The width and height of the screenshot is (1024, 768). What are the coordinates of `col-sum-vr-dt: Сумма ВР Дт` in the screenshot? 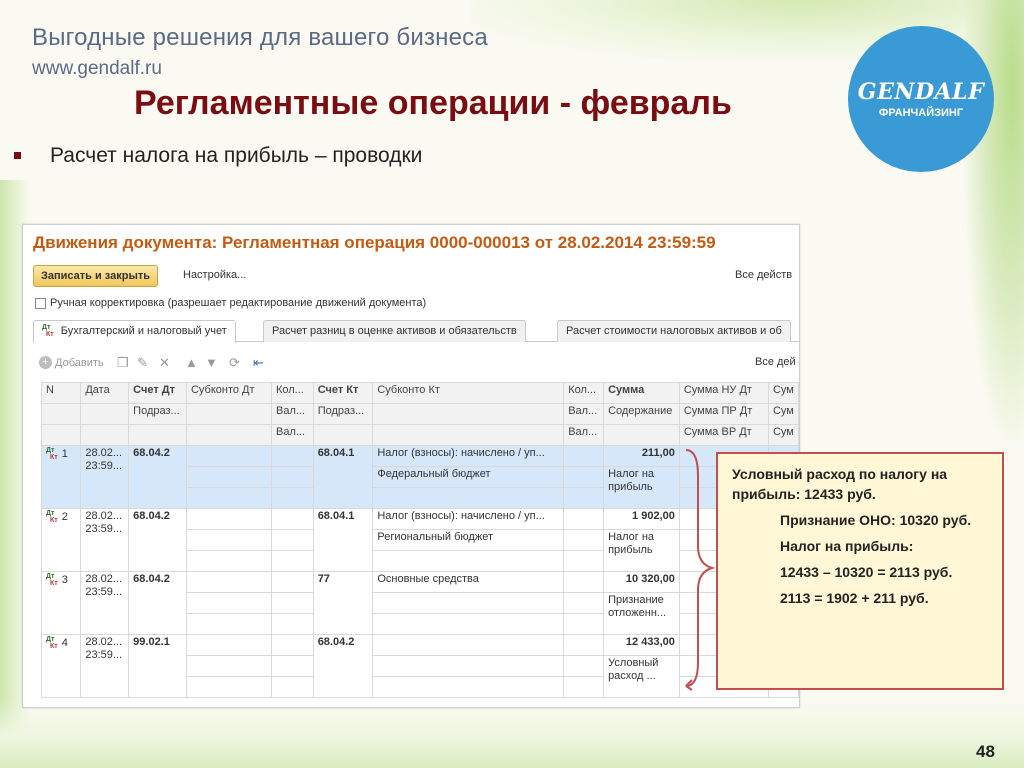 It's located at (723, 435).